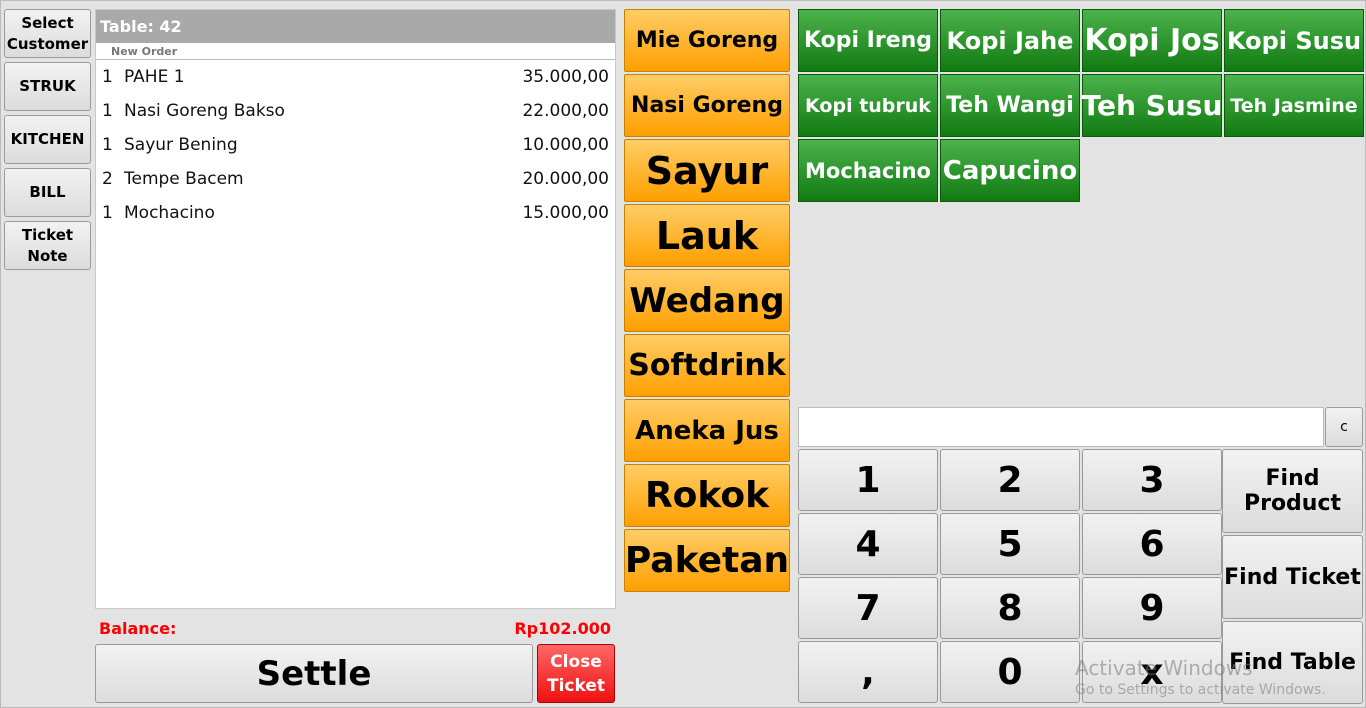  What do you see at coordinates (1010, 608) in the screenshot?
I see `key-7: 8` at bounding box center [1010, 608].